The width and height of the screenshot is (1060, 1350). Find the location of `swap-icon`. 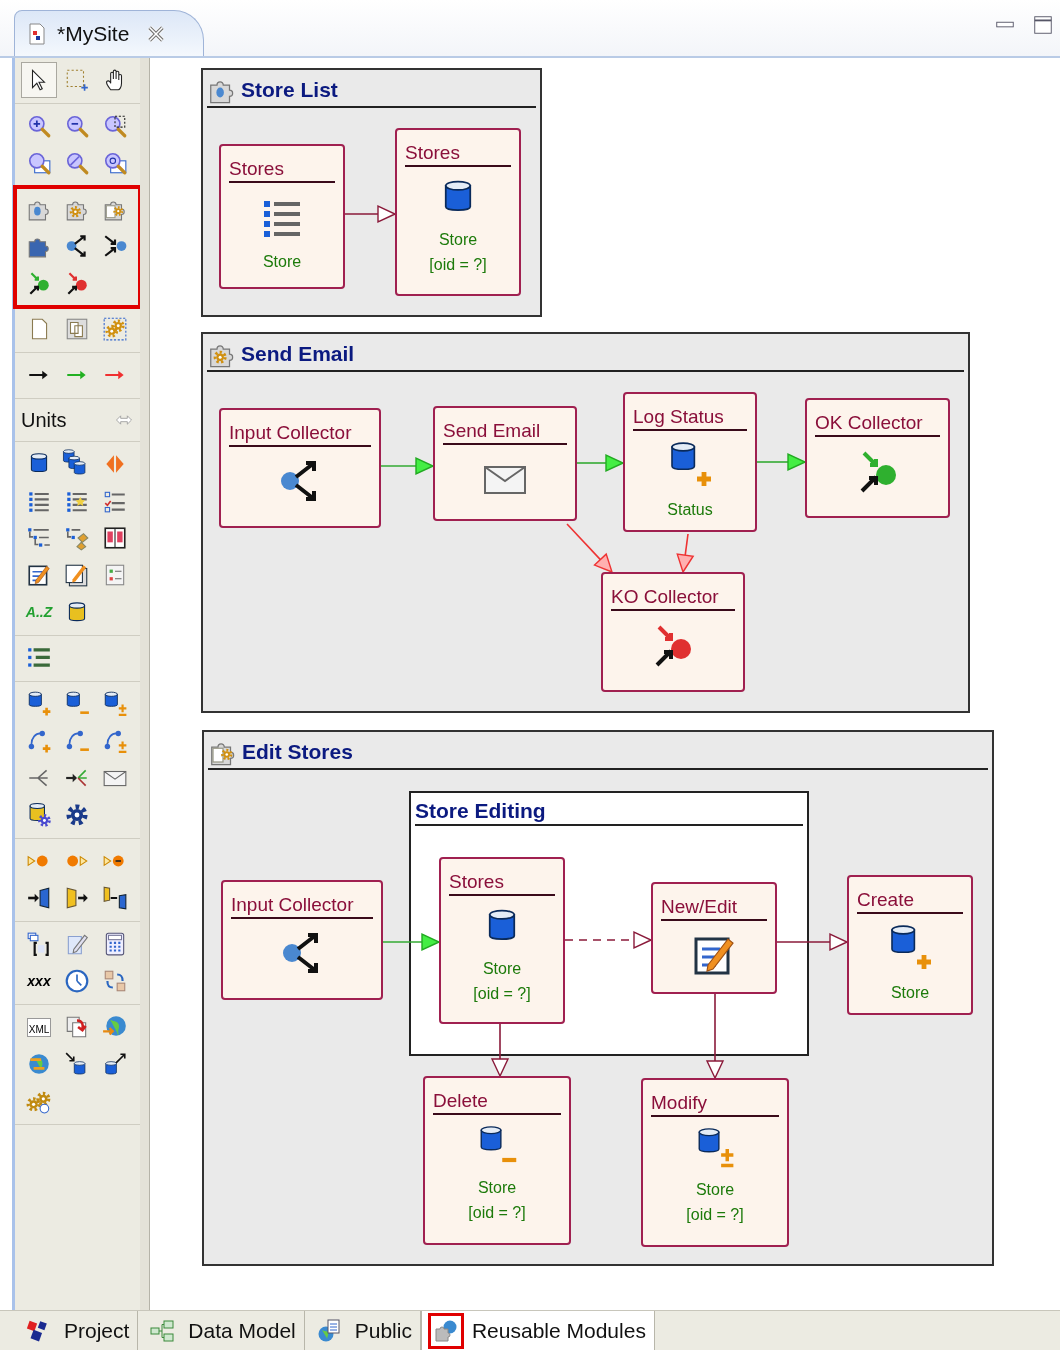

swap-icon is located at coordinates (115, 981).